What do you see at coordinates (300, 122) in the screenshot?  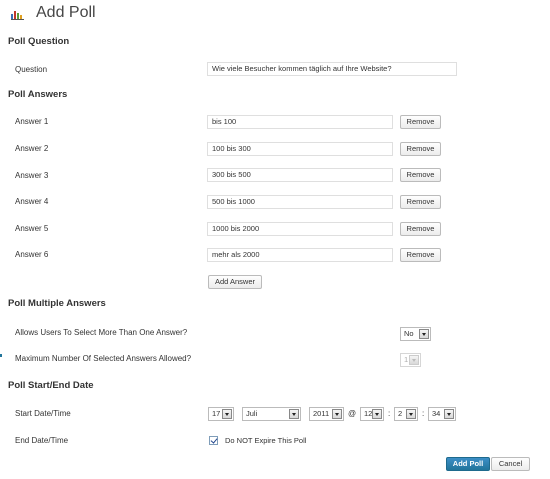 I see `answer-input: bis 100` at bounding box center [300, 122].